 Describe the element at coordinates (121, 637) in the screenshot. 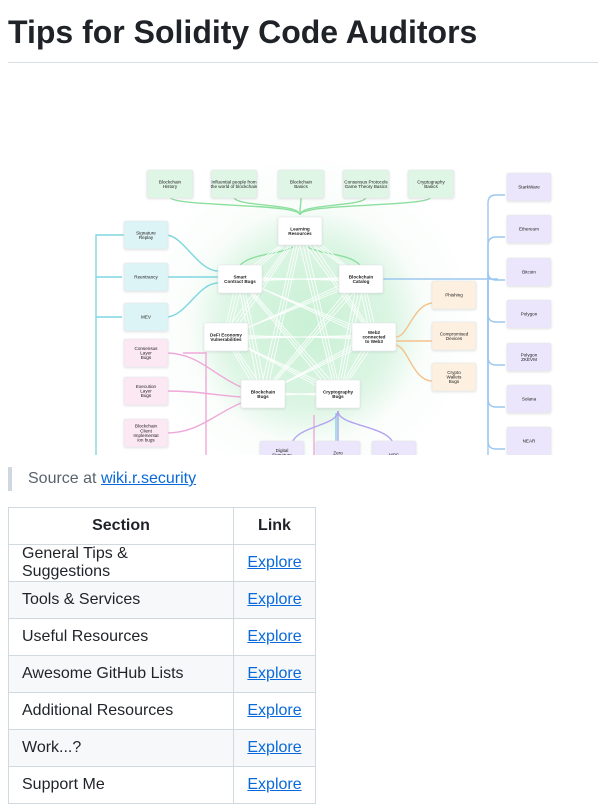

I see `row-section: Useful Resources` at that location.